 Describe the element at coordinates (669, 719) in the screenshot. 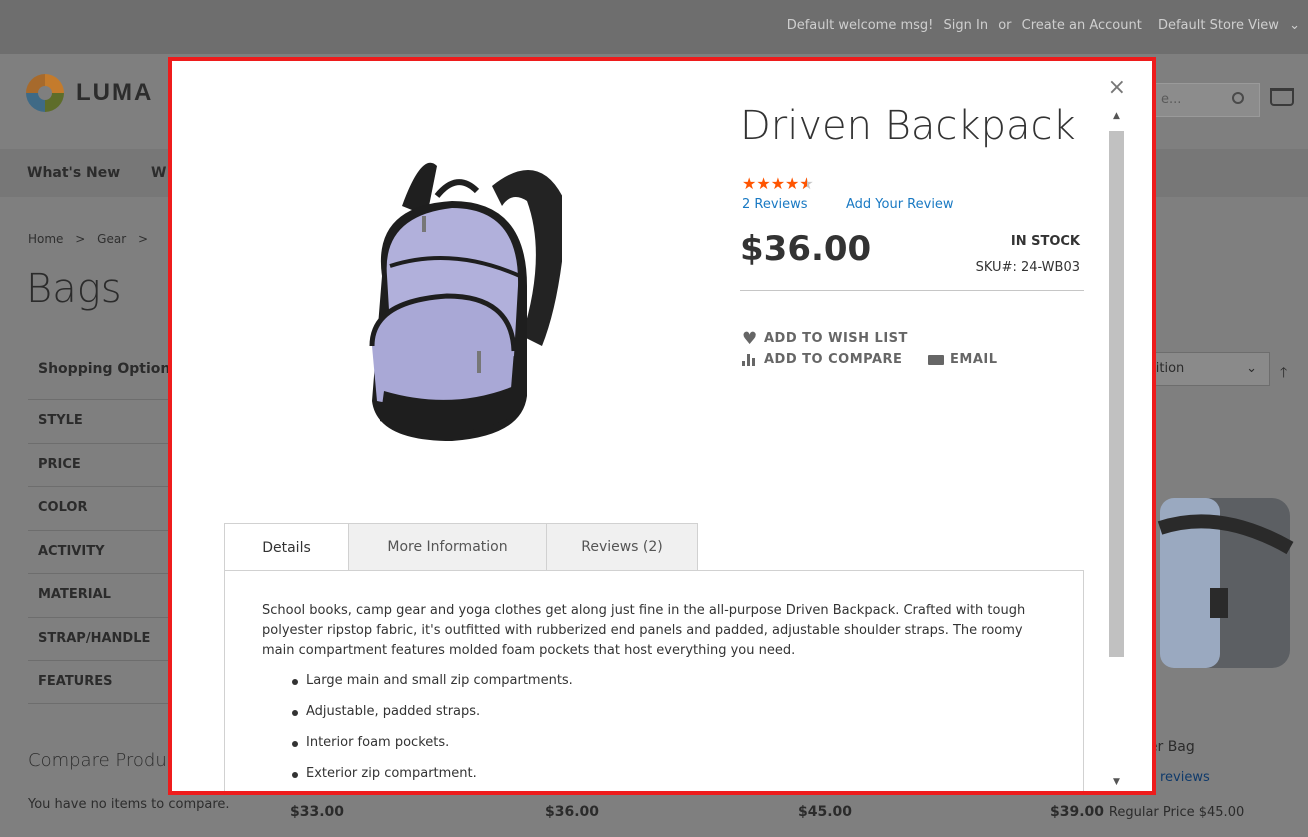

I see `list-item: Adjustable, padded straps.` at that location.